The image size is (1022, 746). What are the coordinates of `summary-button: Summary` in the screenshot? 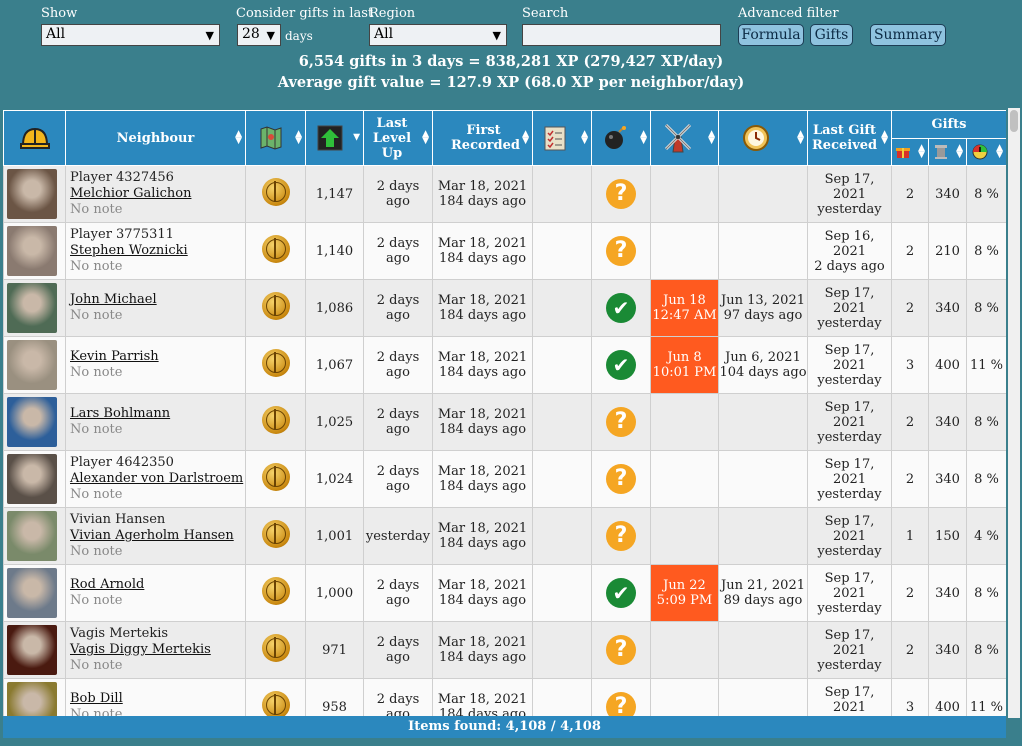 It's located at (908, 35).